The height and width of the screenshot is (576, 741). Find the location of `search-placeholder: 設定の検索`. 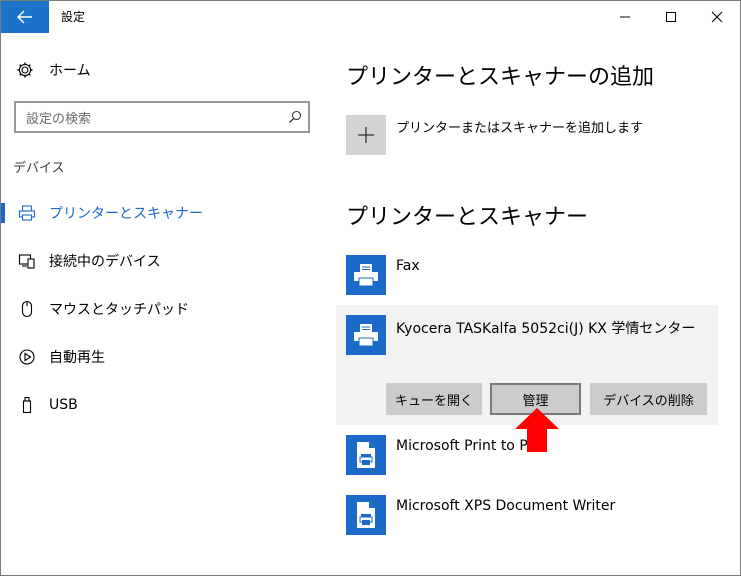

search-placeholder: 設定の検索 is located at coordinates (59, 119).